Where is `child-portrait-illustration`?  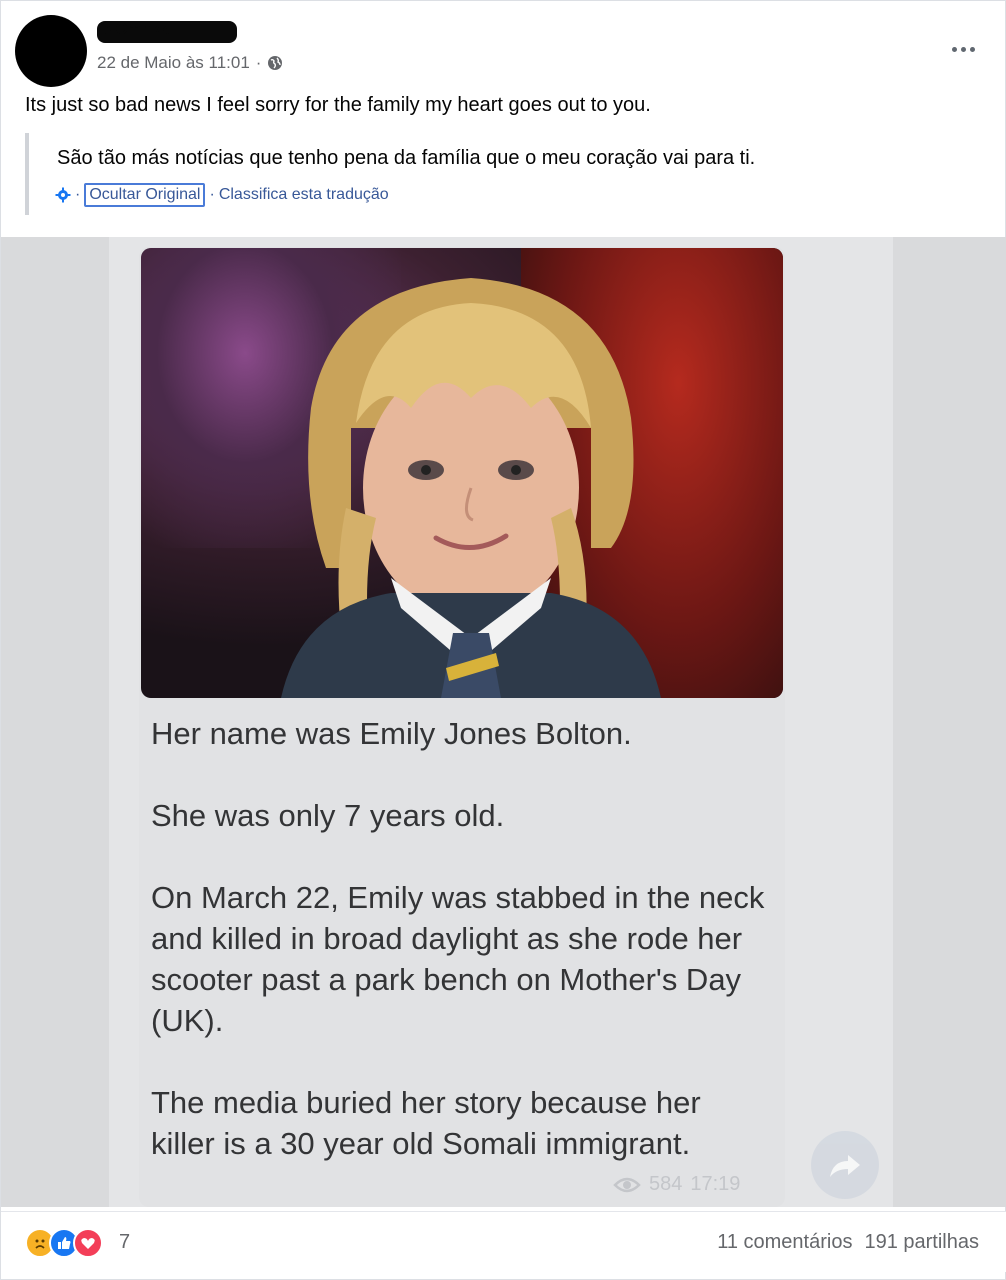 child-portrait-illustration is located at coordinates (471, 488).